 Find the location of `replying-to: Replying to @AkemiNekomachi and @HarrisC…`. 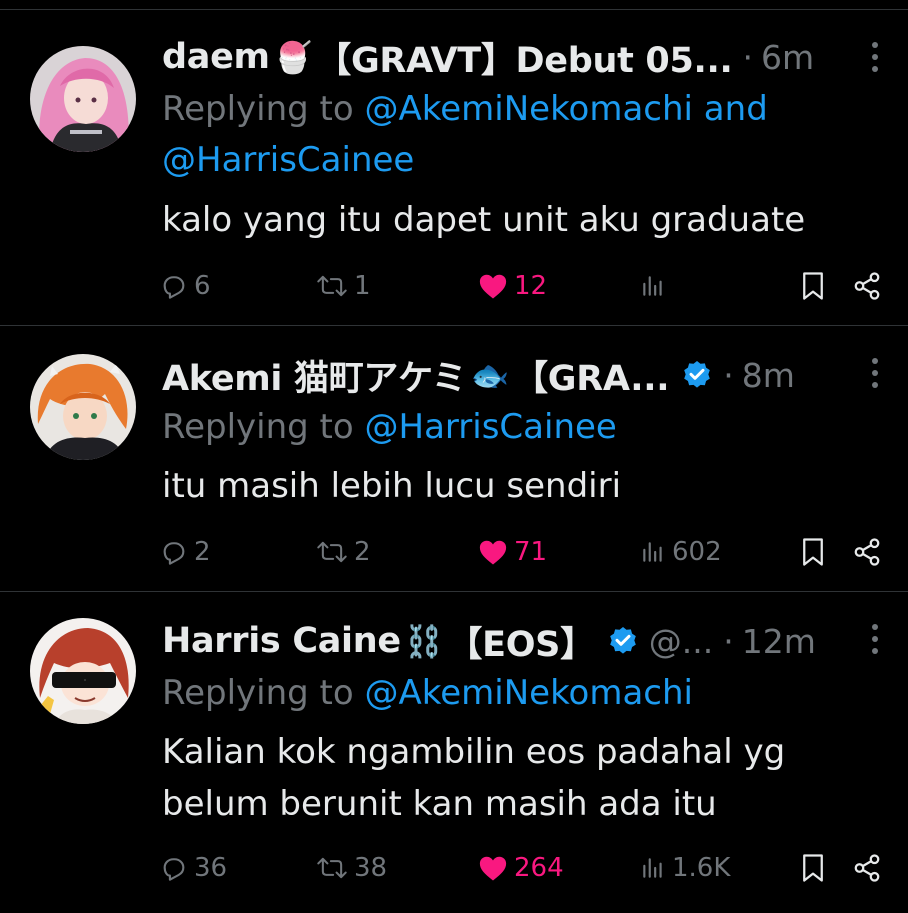

replying-to: Replying to @AkemiNekomachi and @HarrisC… is located at coordinates (515, 135).